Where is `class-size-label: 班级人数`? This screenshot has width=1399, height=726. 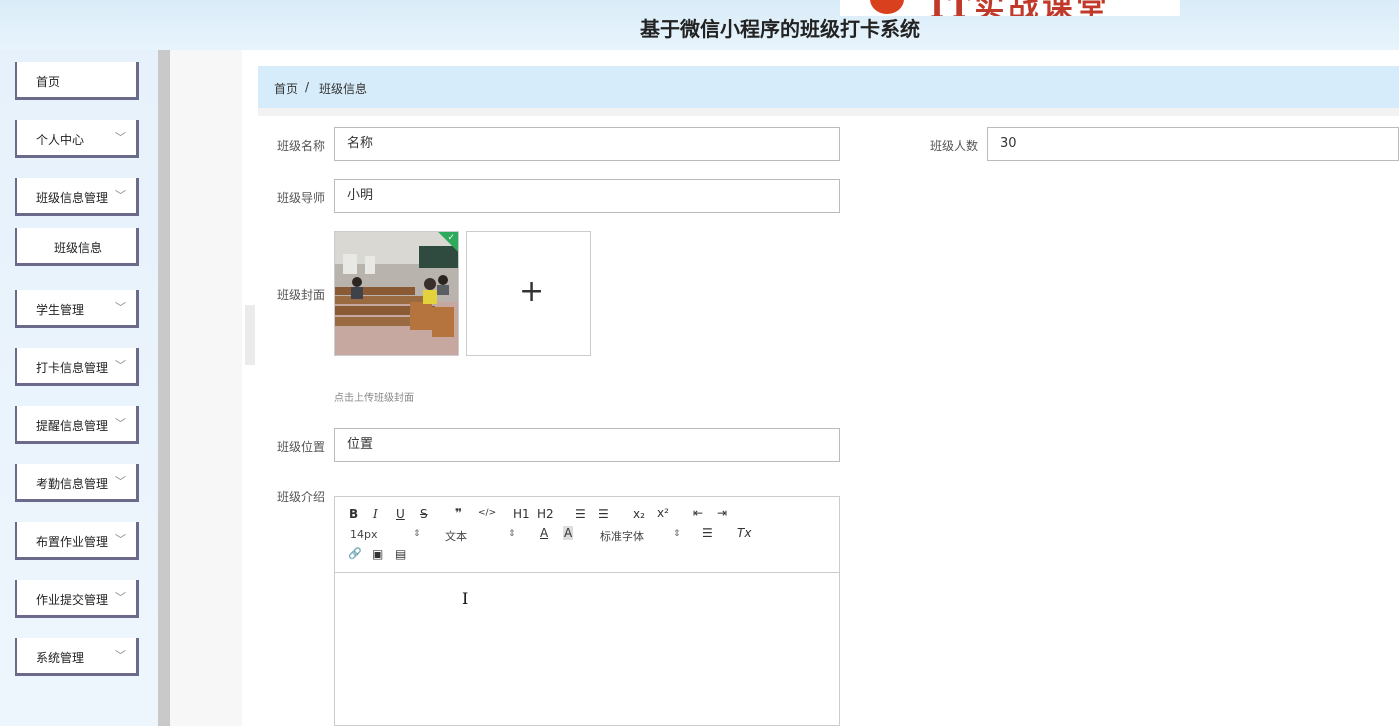
class-size-label: 班级人数 is located at coordinates (954, 146).